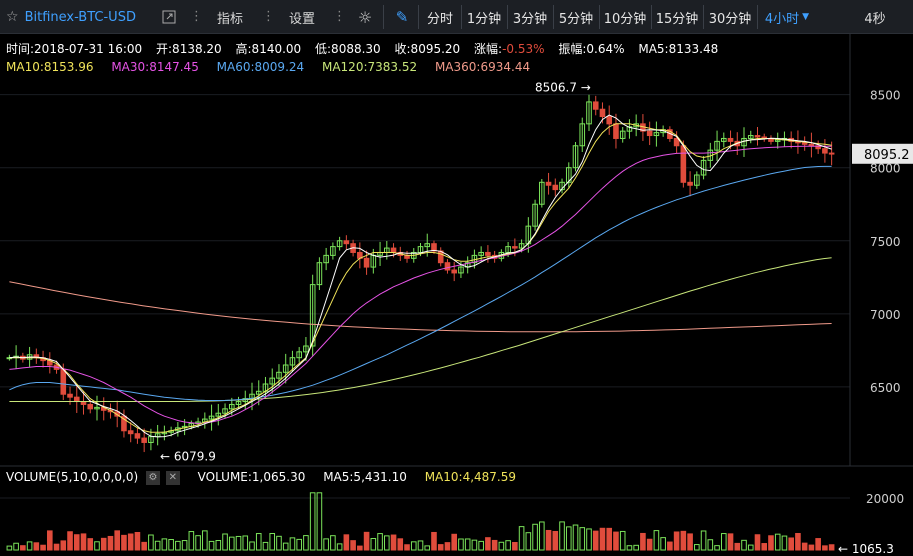 Image resolution: width=913 pixels, height=556 pixels. I want to click on volume-gear-icon: ⚙, so click(152, 477).